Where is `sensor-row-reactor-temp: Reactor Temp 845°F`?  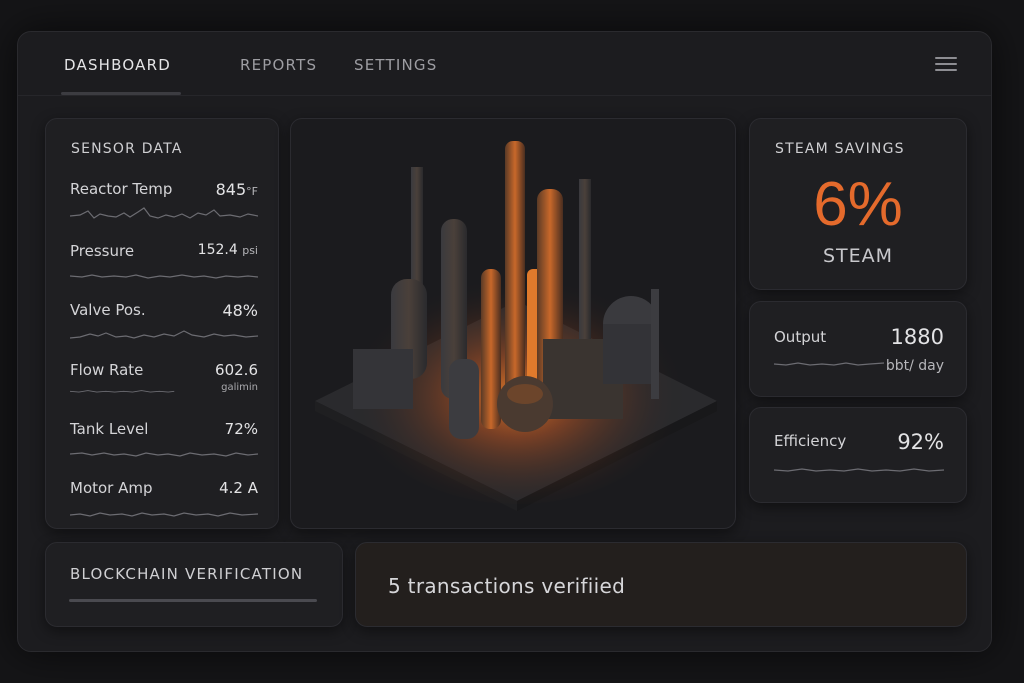 sensor-row-reactor-temp: Reactor Temp 845°F is located at coordinates (164, 207).